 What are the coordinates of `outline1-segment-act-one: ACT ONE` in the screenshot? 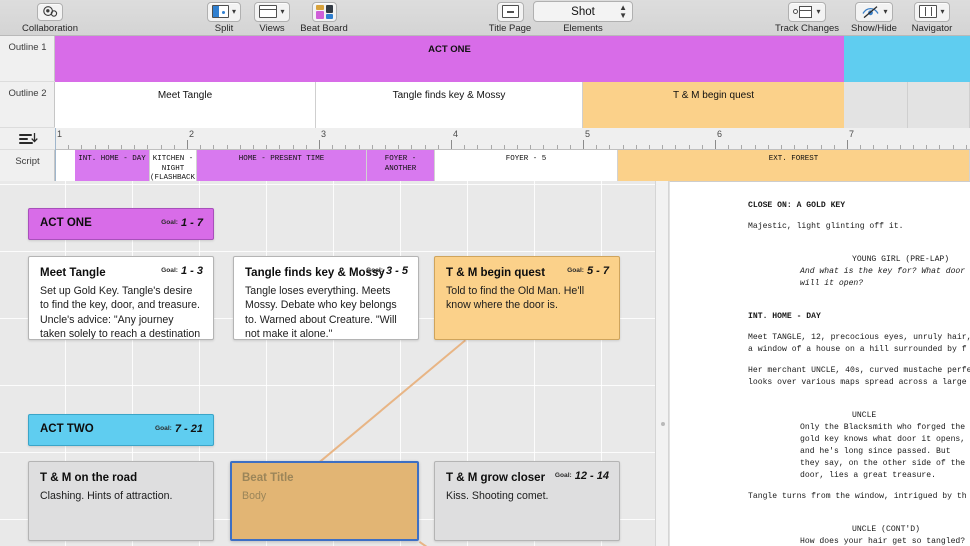 It's located at (449, 59).